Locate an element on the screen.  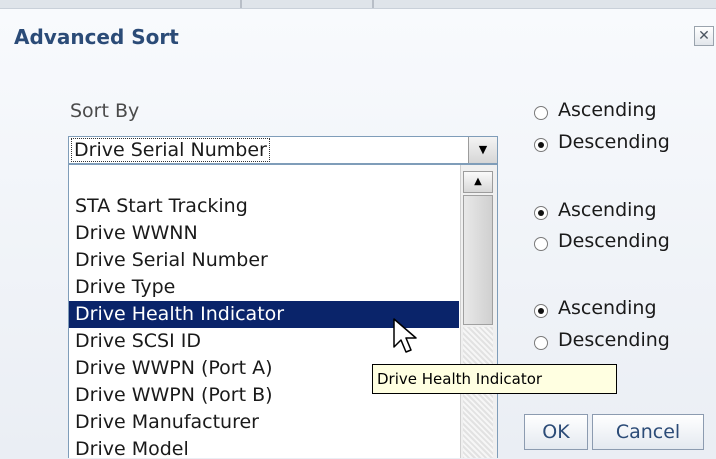
list-item: Drive Manufacturer is located at coordinates (264, 422).